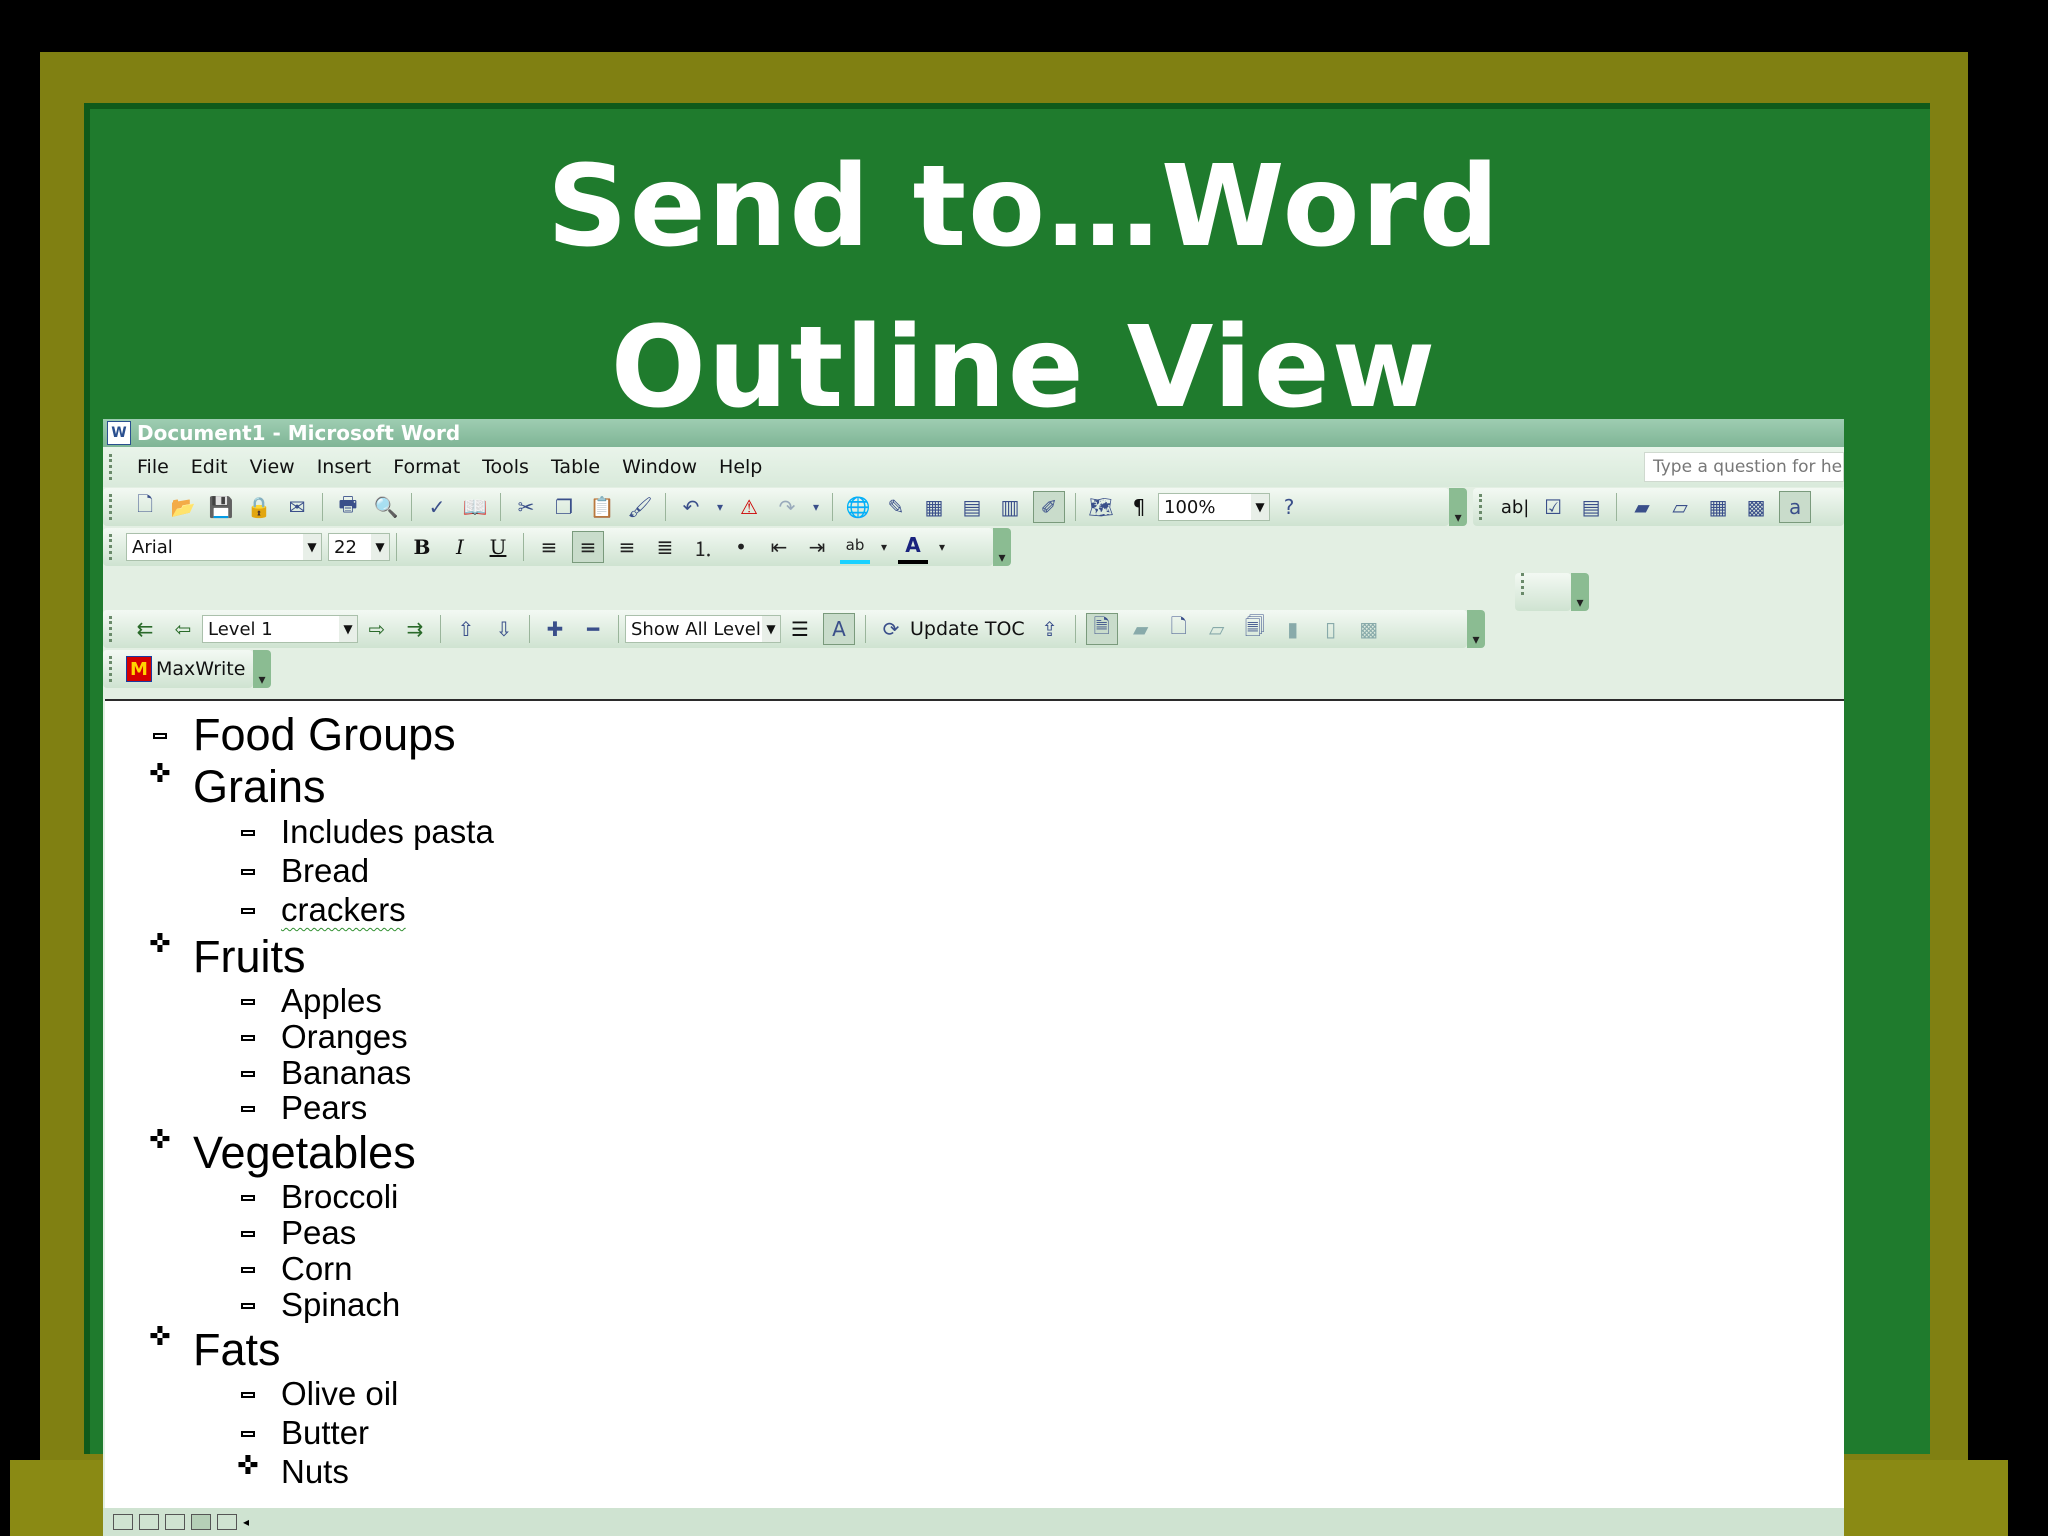 This screenshot has height=1536, width=2048. What do you see at coordinates (942, 547) in the screenshot?
I see `font-color-dropdown-icon: ▾` at bounding box center [942, 547].